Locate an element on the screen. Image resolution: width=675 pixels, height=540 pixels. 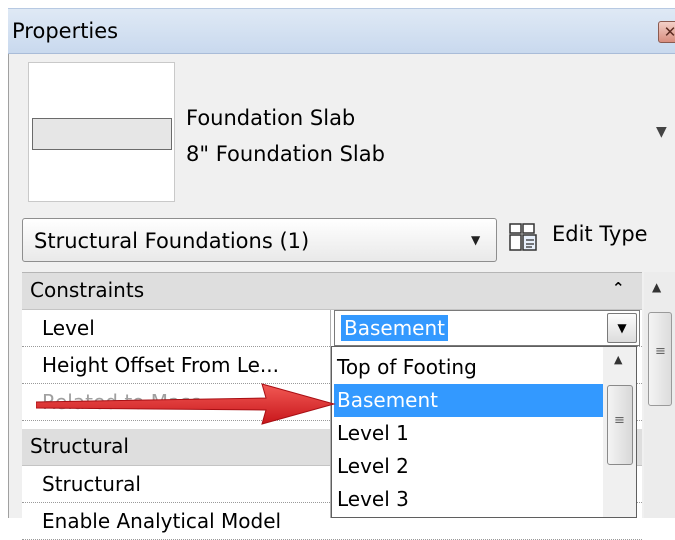
level-option-basement: Basement is located at coordinates (468, 400).